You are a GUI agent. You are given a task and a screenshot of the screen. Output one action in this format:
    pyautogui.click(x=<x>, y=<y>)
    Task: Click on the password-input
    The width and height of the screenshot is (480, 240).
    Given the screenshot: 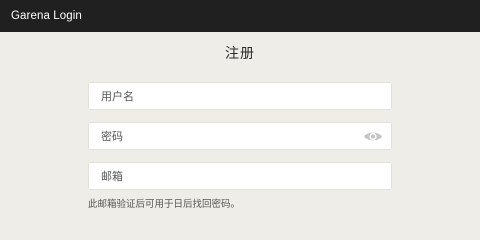 What is the action you would take?
    pyautogui.click(x=240, y=136)
    